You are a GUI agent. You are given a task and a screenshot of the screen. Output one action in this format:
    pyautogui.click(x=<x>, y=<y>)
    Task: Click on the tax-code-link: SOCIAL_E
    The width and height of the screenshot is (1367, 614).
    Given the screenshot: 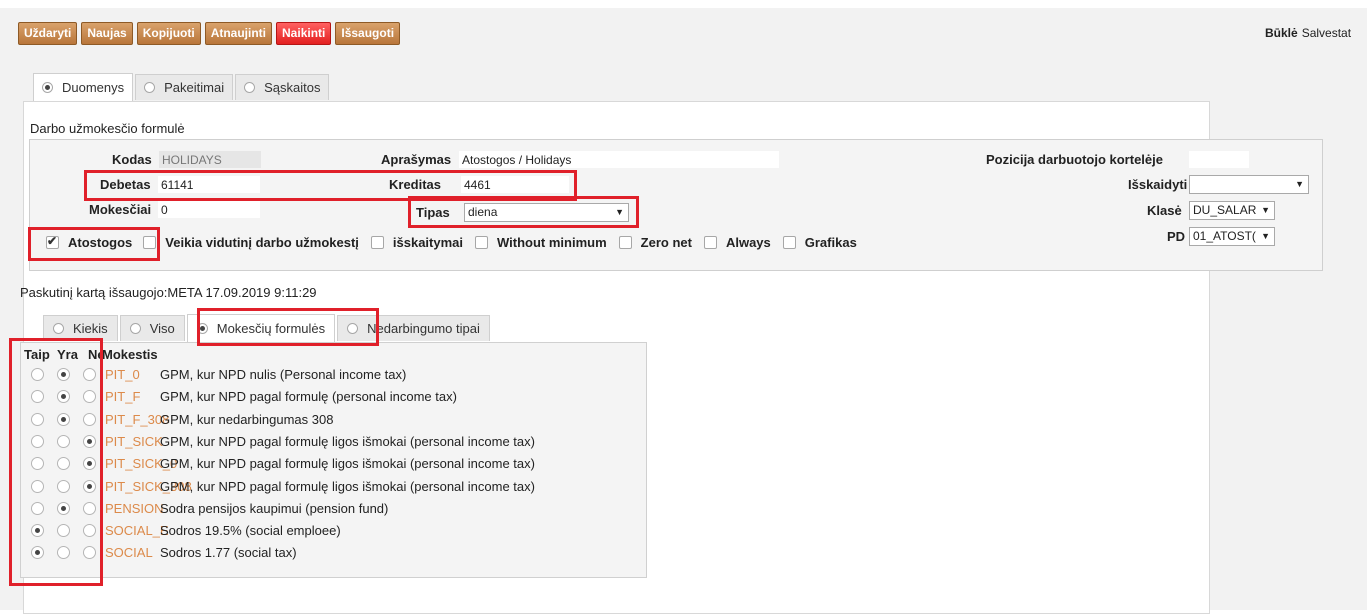 What is the action you would take?
    pyautogui.click(x=137, y=530)
    